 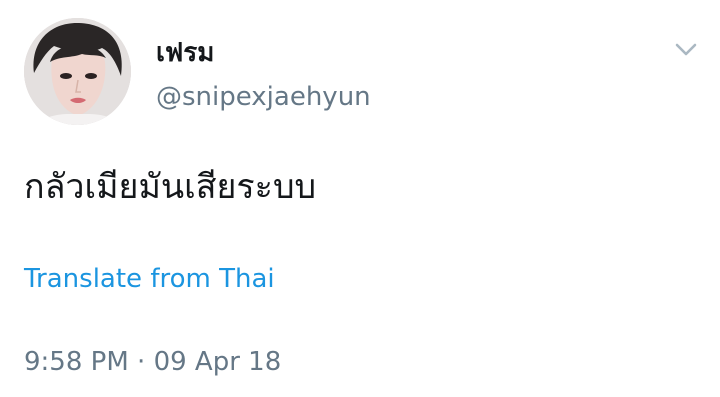 What do you see at coordinates (76, 362) in the screenshot?
I see `tweet-time: 9:58 PM` at bounding box center [76, 362].